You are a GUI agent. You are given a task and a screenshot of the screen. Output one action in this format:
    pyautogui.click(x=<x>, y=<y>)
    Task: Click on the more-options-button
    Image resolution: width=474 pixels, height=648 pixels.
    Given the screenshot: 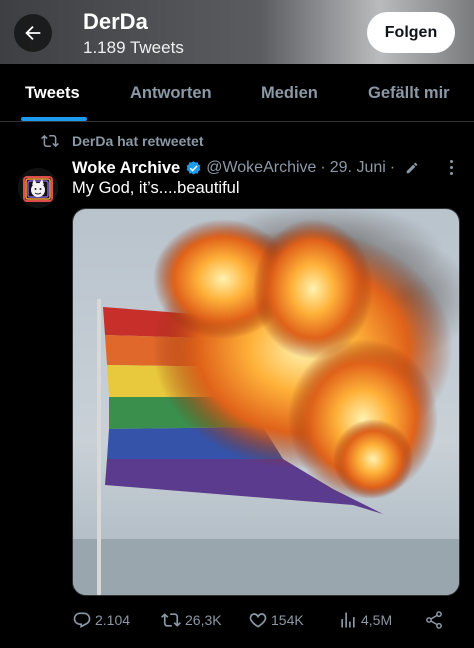 What is the action you would take?
    pyautogui.click(x=451, y=167)
    